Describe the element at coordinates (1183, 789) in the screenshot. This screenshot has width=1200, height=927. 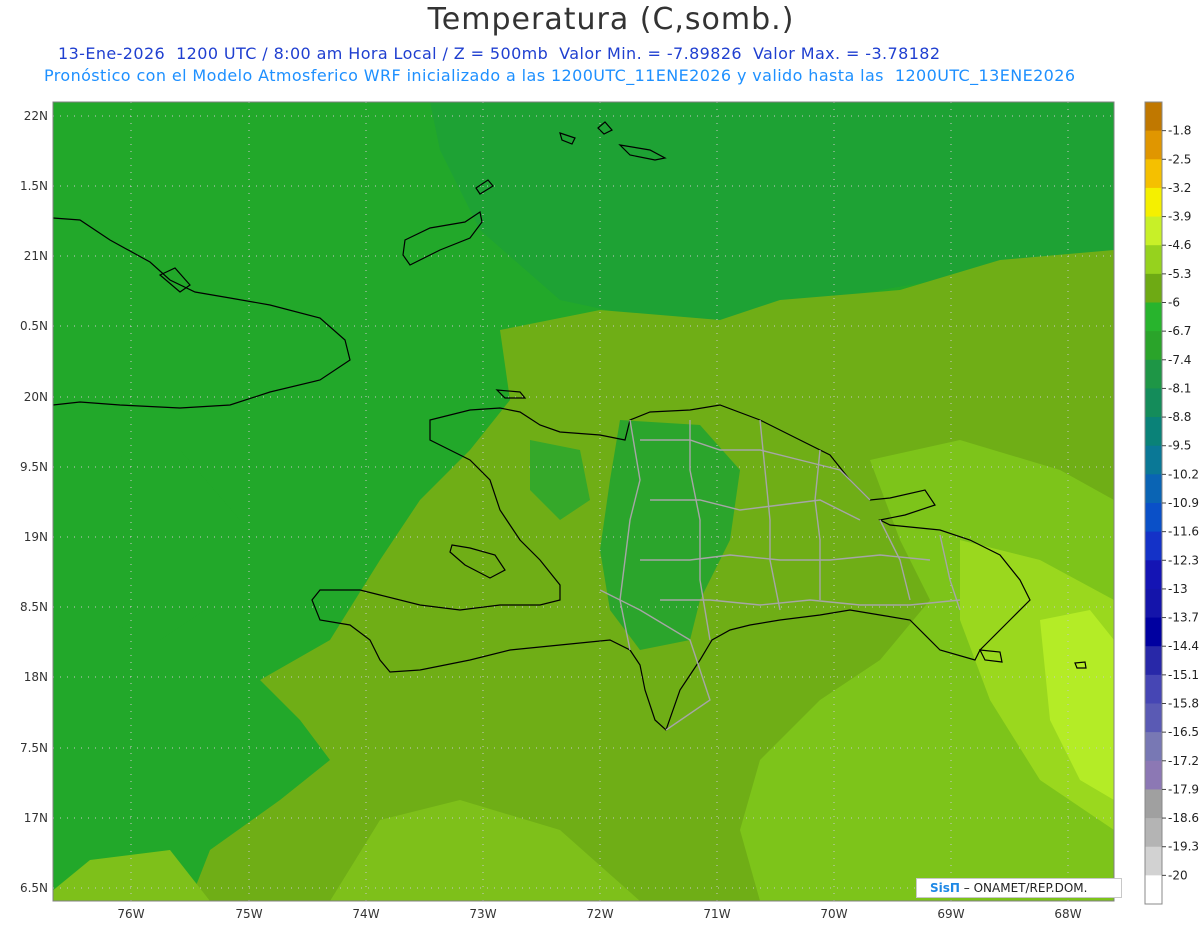
I see `colorbar-label: -17.9` at that location.